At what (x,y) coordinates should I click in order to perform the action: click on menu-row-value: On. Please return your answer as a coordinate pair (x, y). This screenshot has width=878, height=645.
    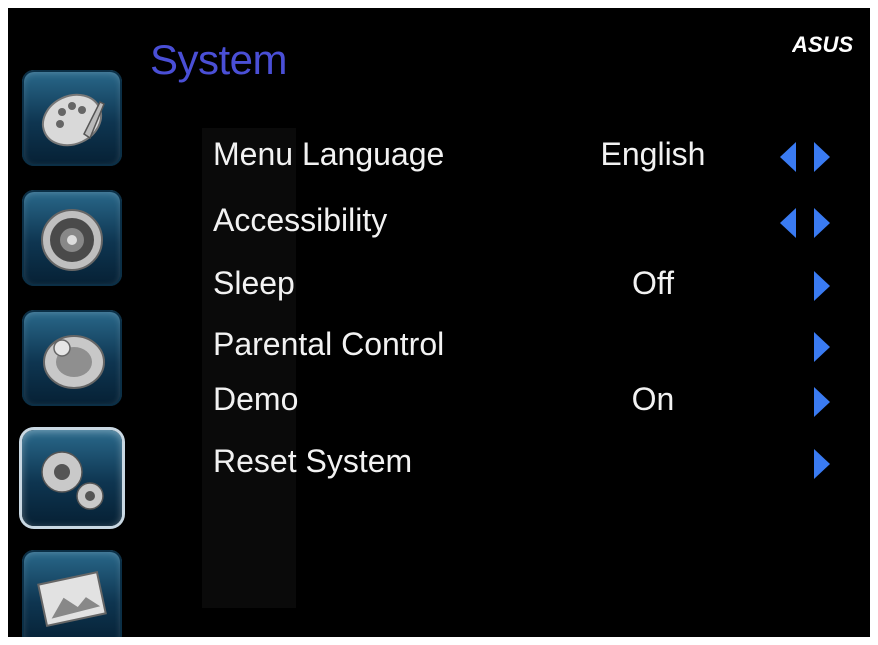
    Looking at the image, I should click on (653, 399).